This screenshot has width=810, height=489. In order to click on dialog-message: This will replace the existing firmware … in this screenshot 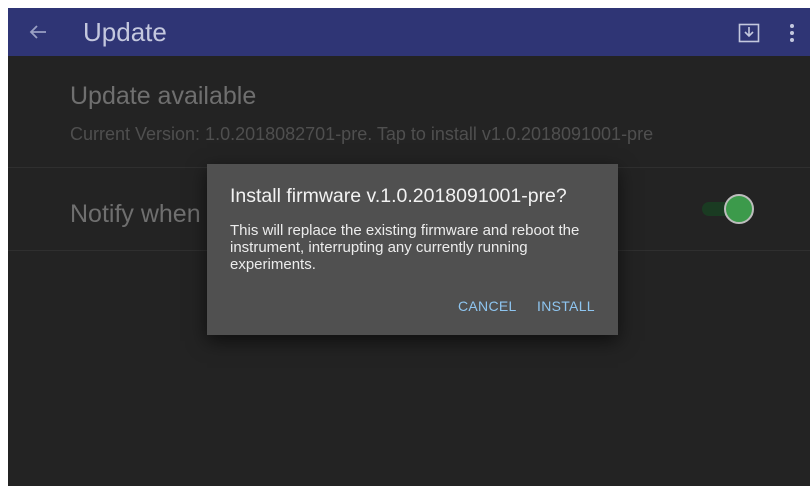, I will do `click(405, 247)`.